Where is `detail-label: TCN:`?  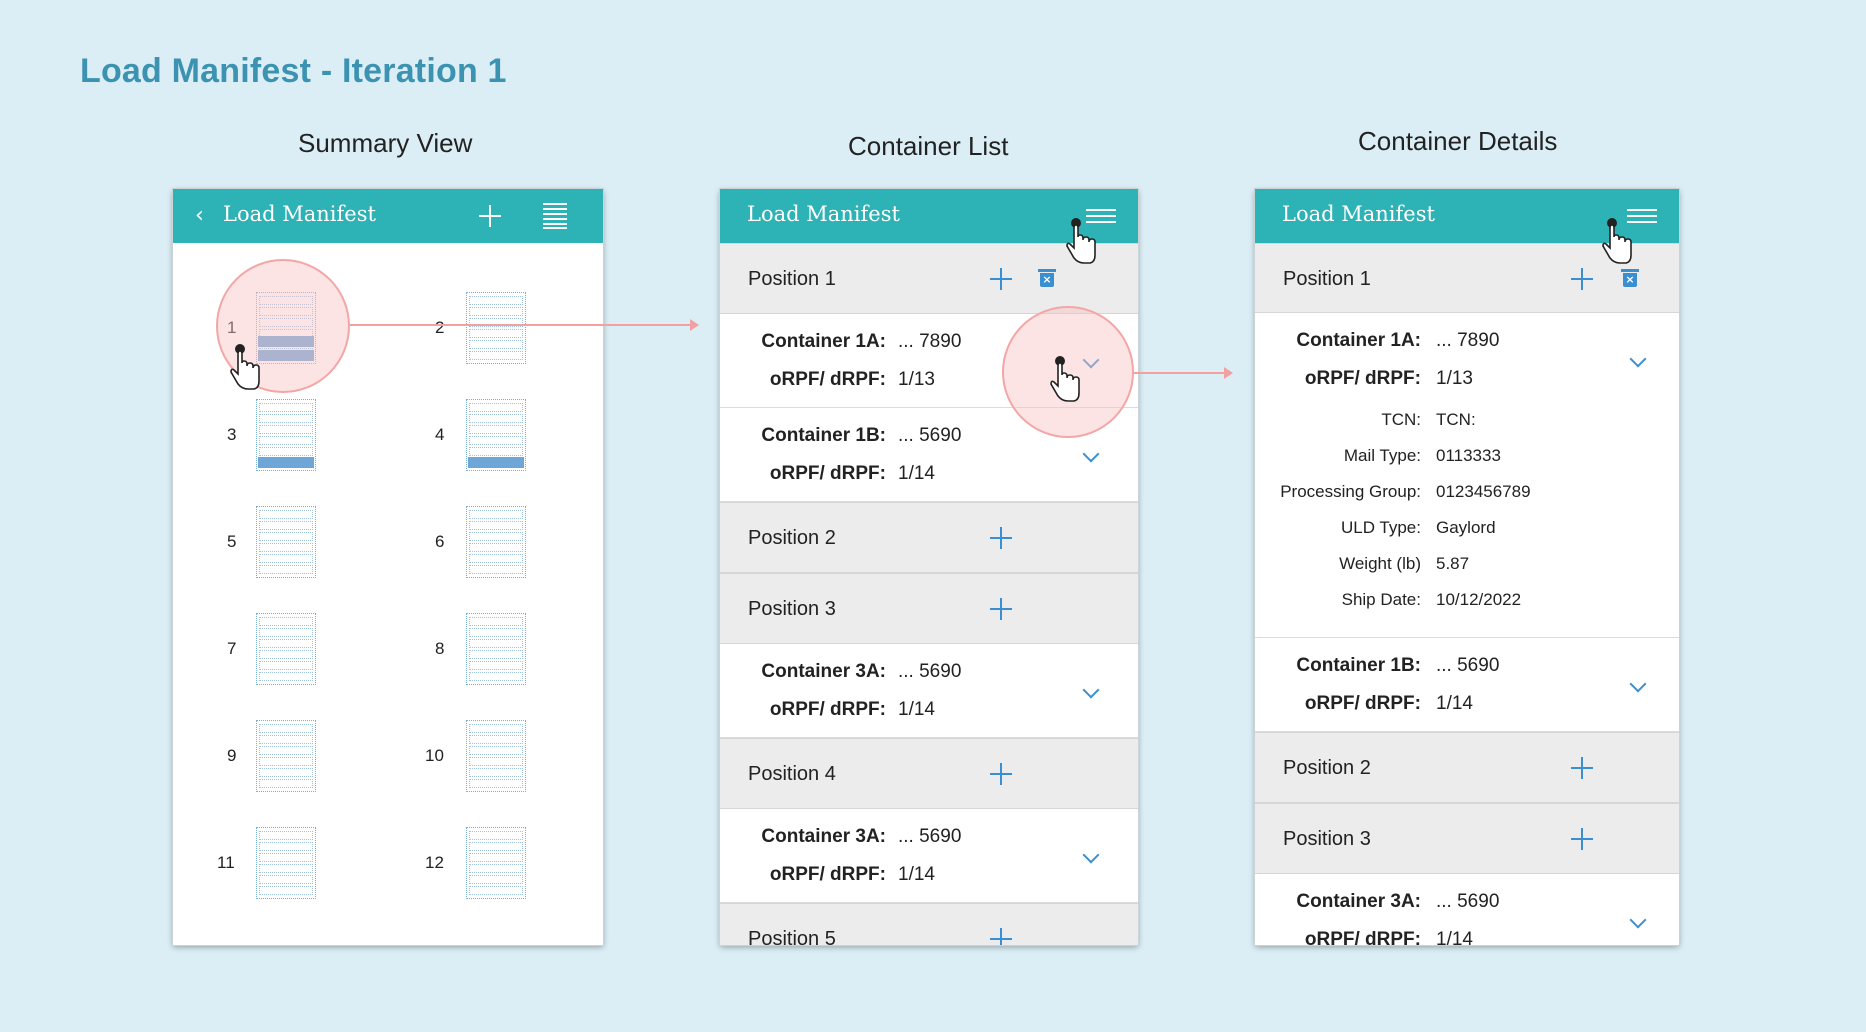
detail-label: TCN: is located at coordinates (1401, 419).